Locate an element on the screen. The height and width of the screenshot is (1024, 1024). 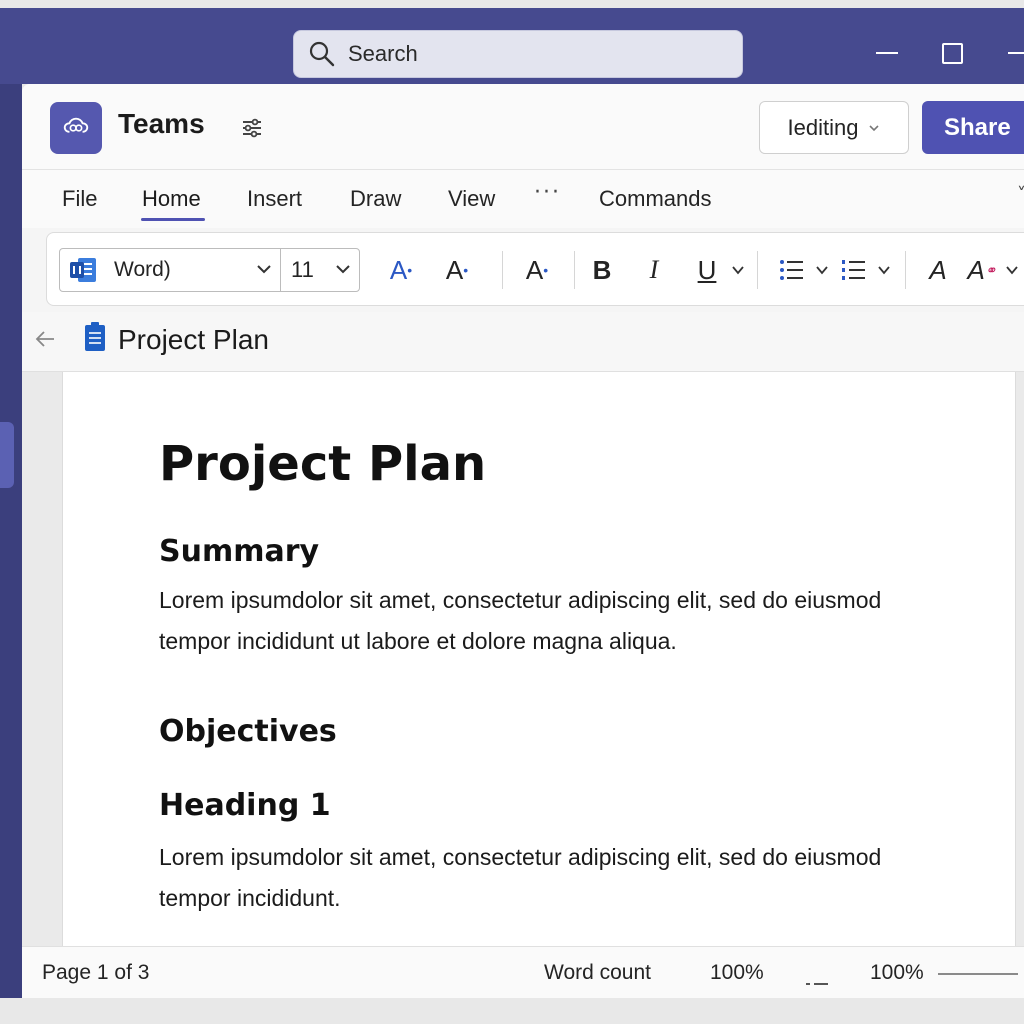
editing-mode-dropdown: Iediting is located at coordinates (834, 127).